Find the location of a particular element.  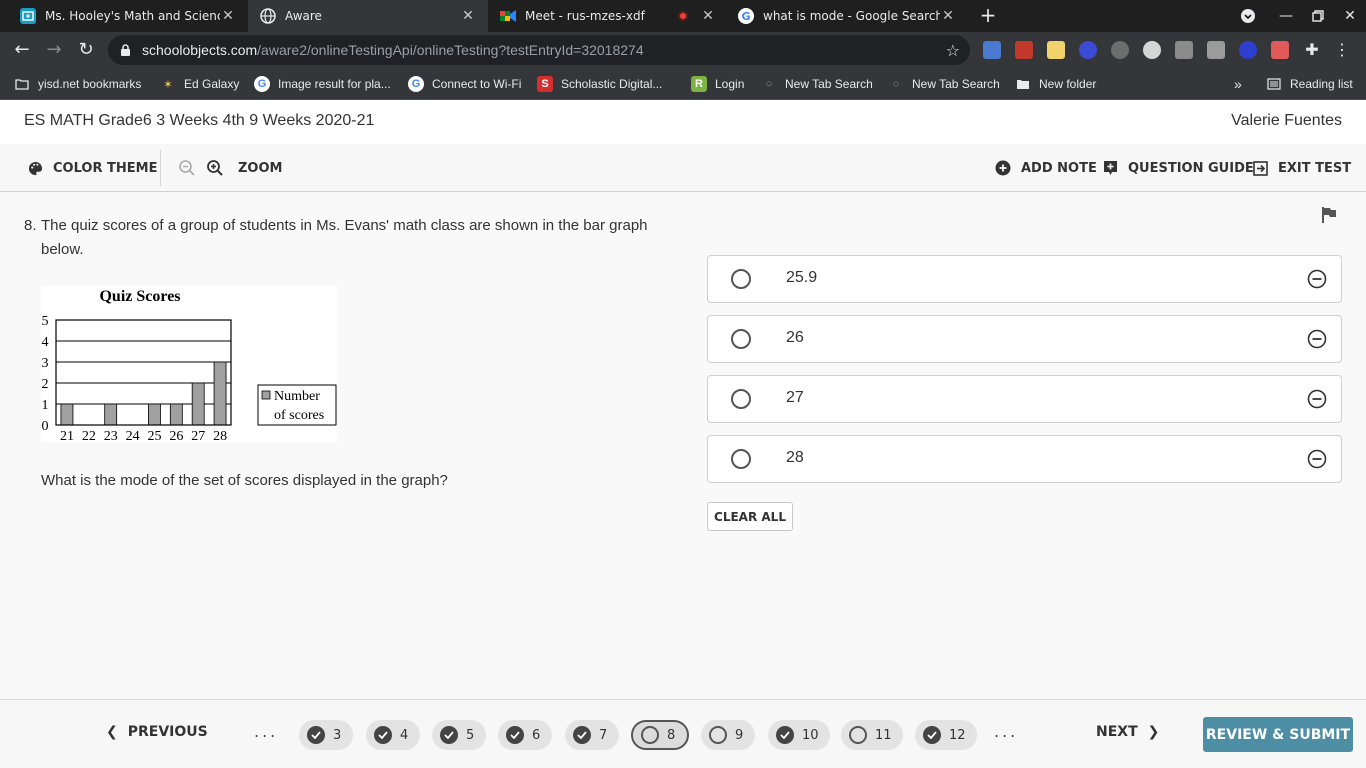

grid-extension-icon is located at coordinates (1216, 50).